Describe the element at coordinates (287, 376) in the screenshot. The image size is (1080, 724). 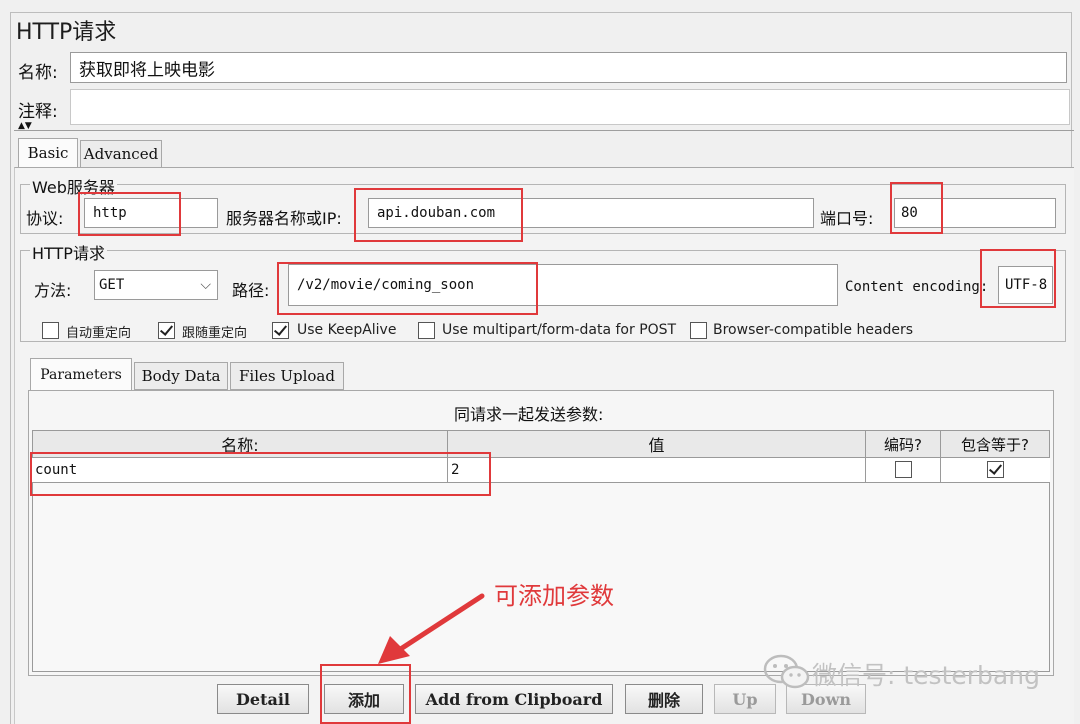
I see `tab-files-upload: Files Upload` at that location.